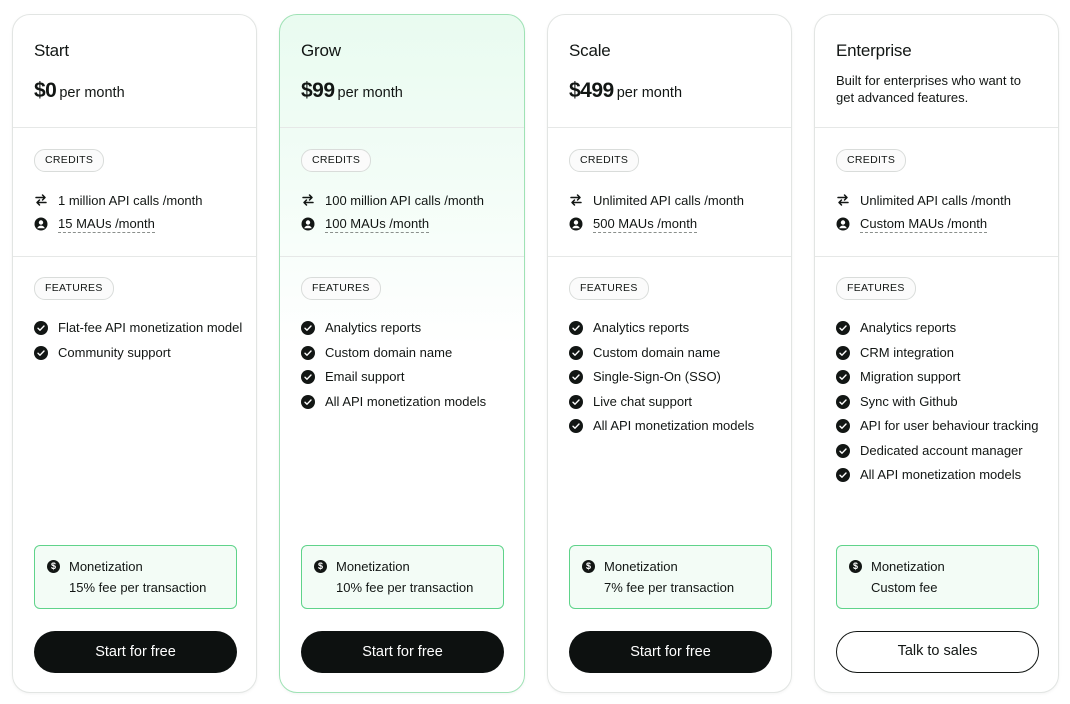  Describe the element at coordinates (402, 71) in the screenshot. I see `plan-header: Grow $99 per month` at that location.